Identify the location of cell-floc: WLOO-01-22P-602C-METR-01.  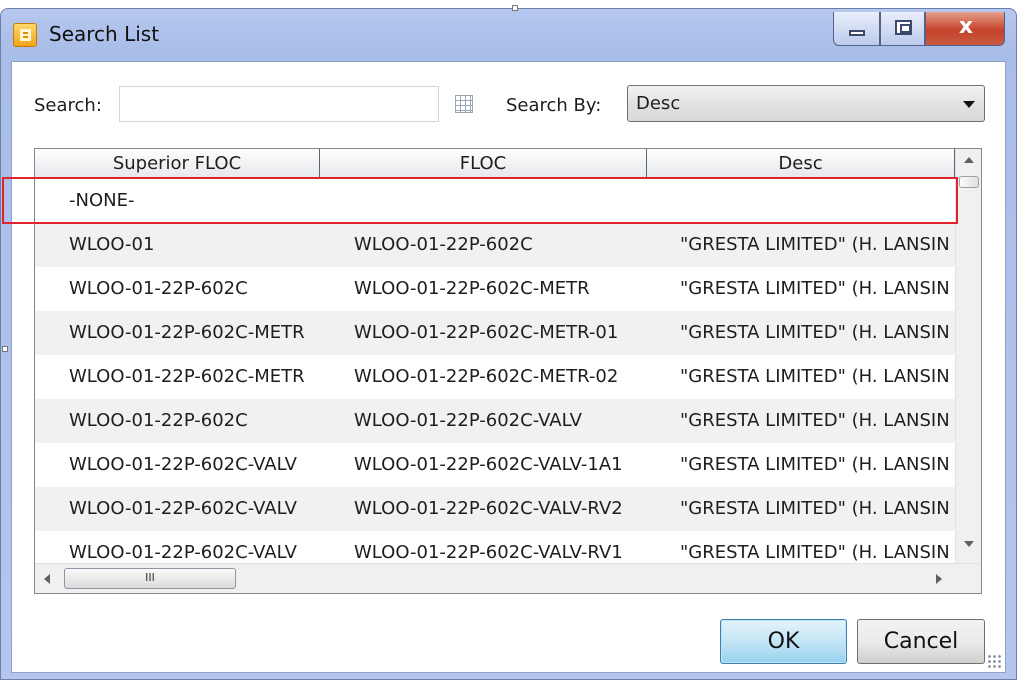
(486, 332).